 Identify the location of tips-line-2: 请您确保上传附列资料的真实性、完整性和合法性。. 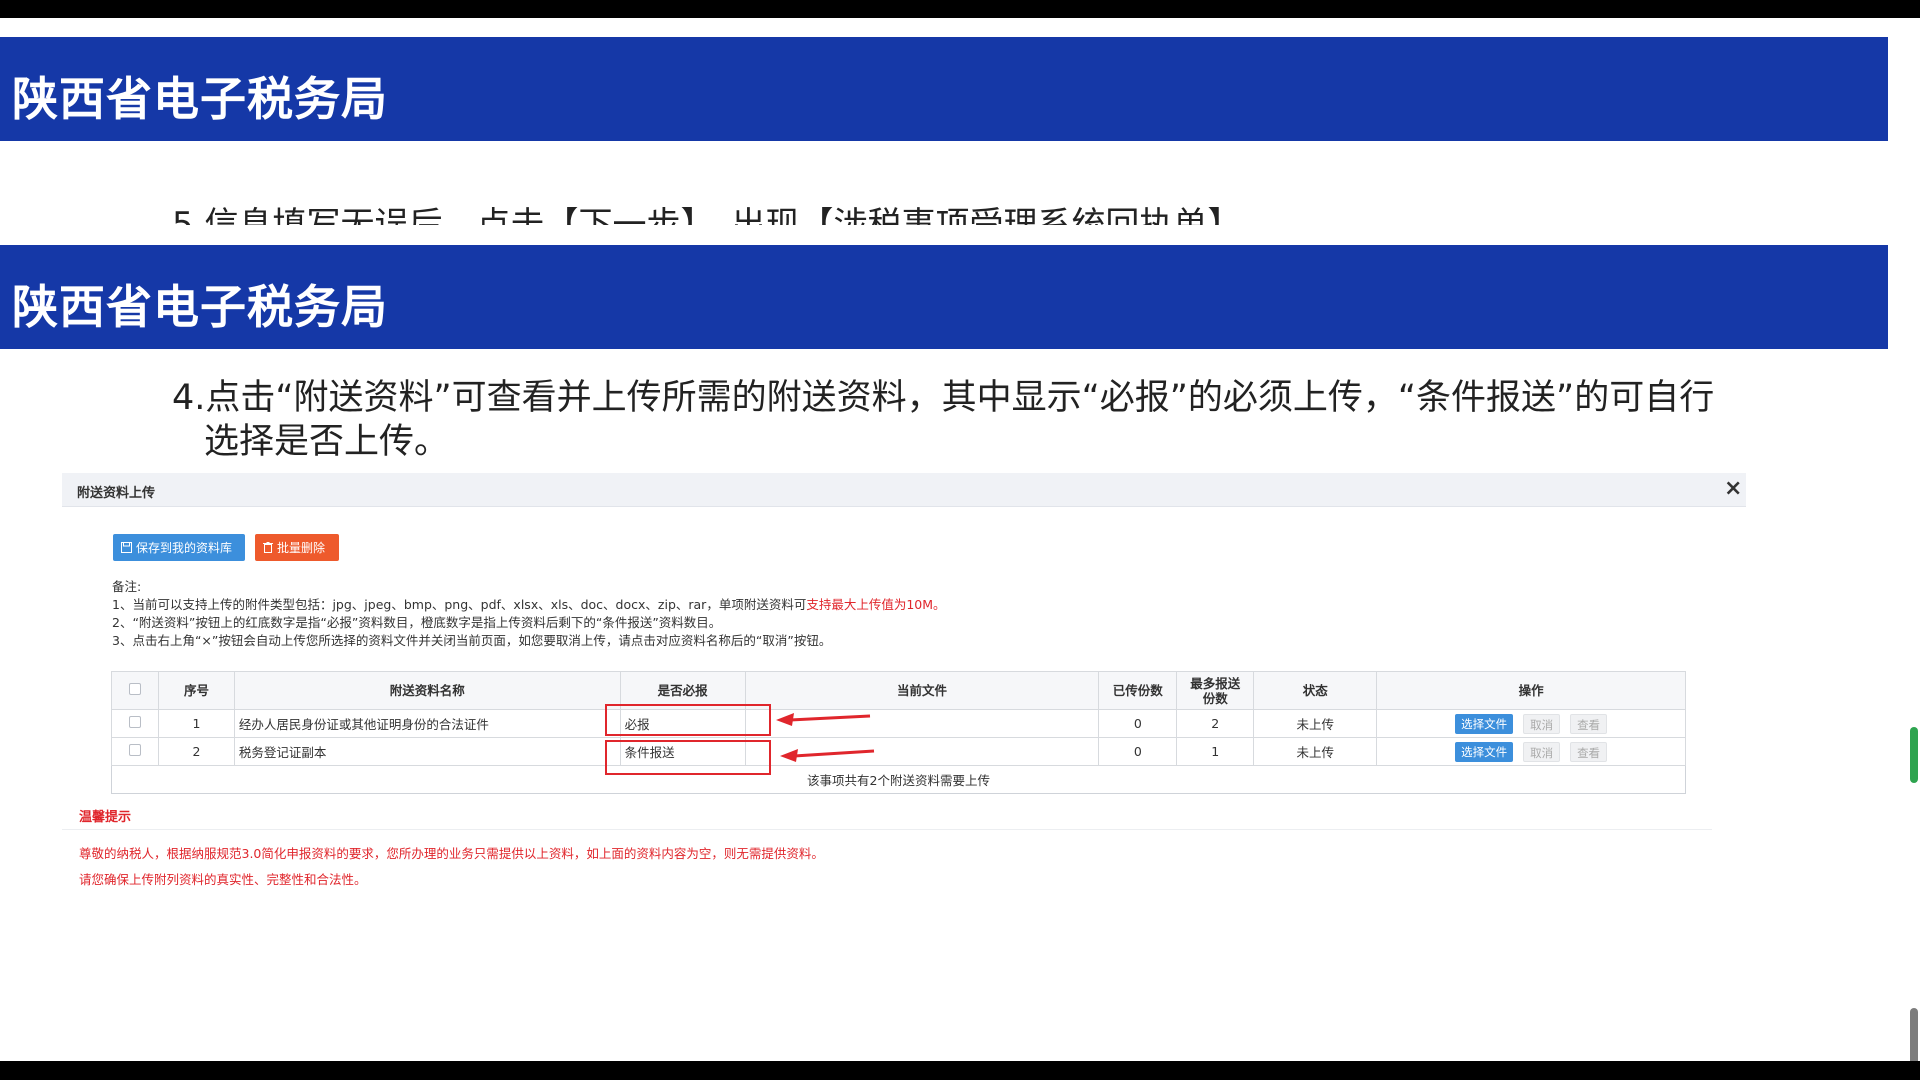
(223, 879).